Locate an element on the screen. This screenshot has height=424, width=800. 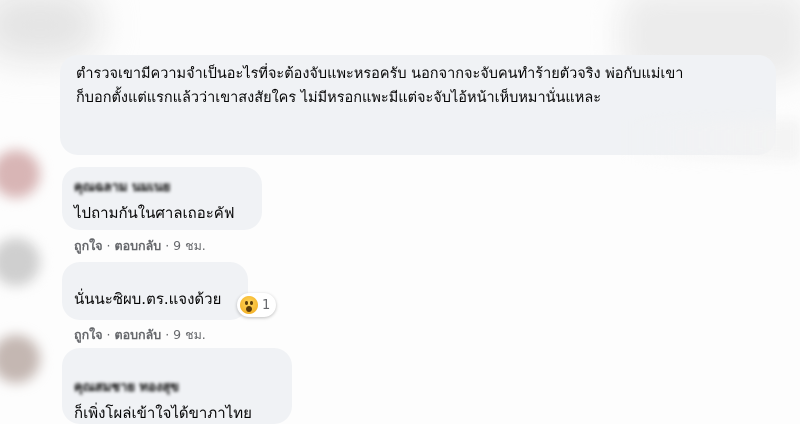
reaction-count: 1 is located at coordinates (266, 305).